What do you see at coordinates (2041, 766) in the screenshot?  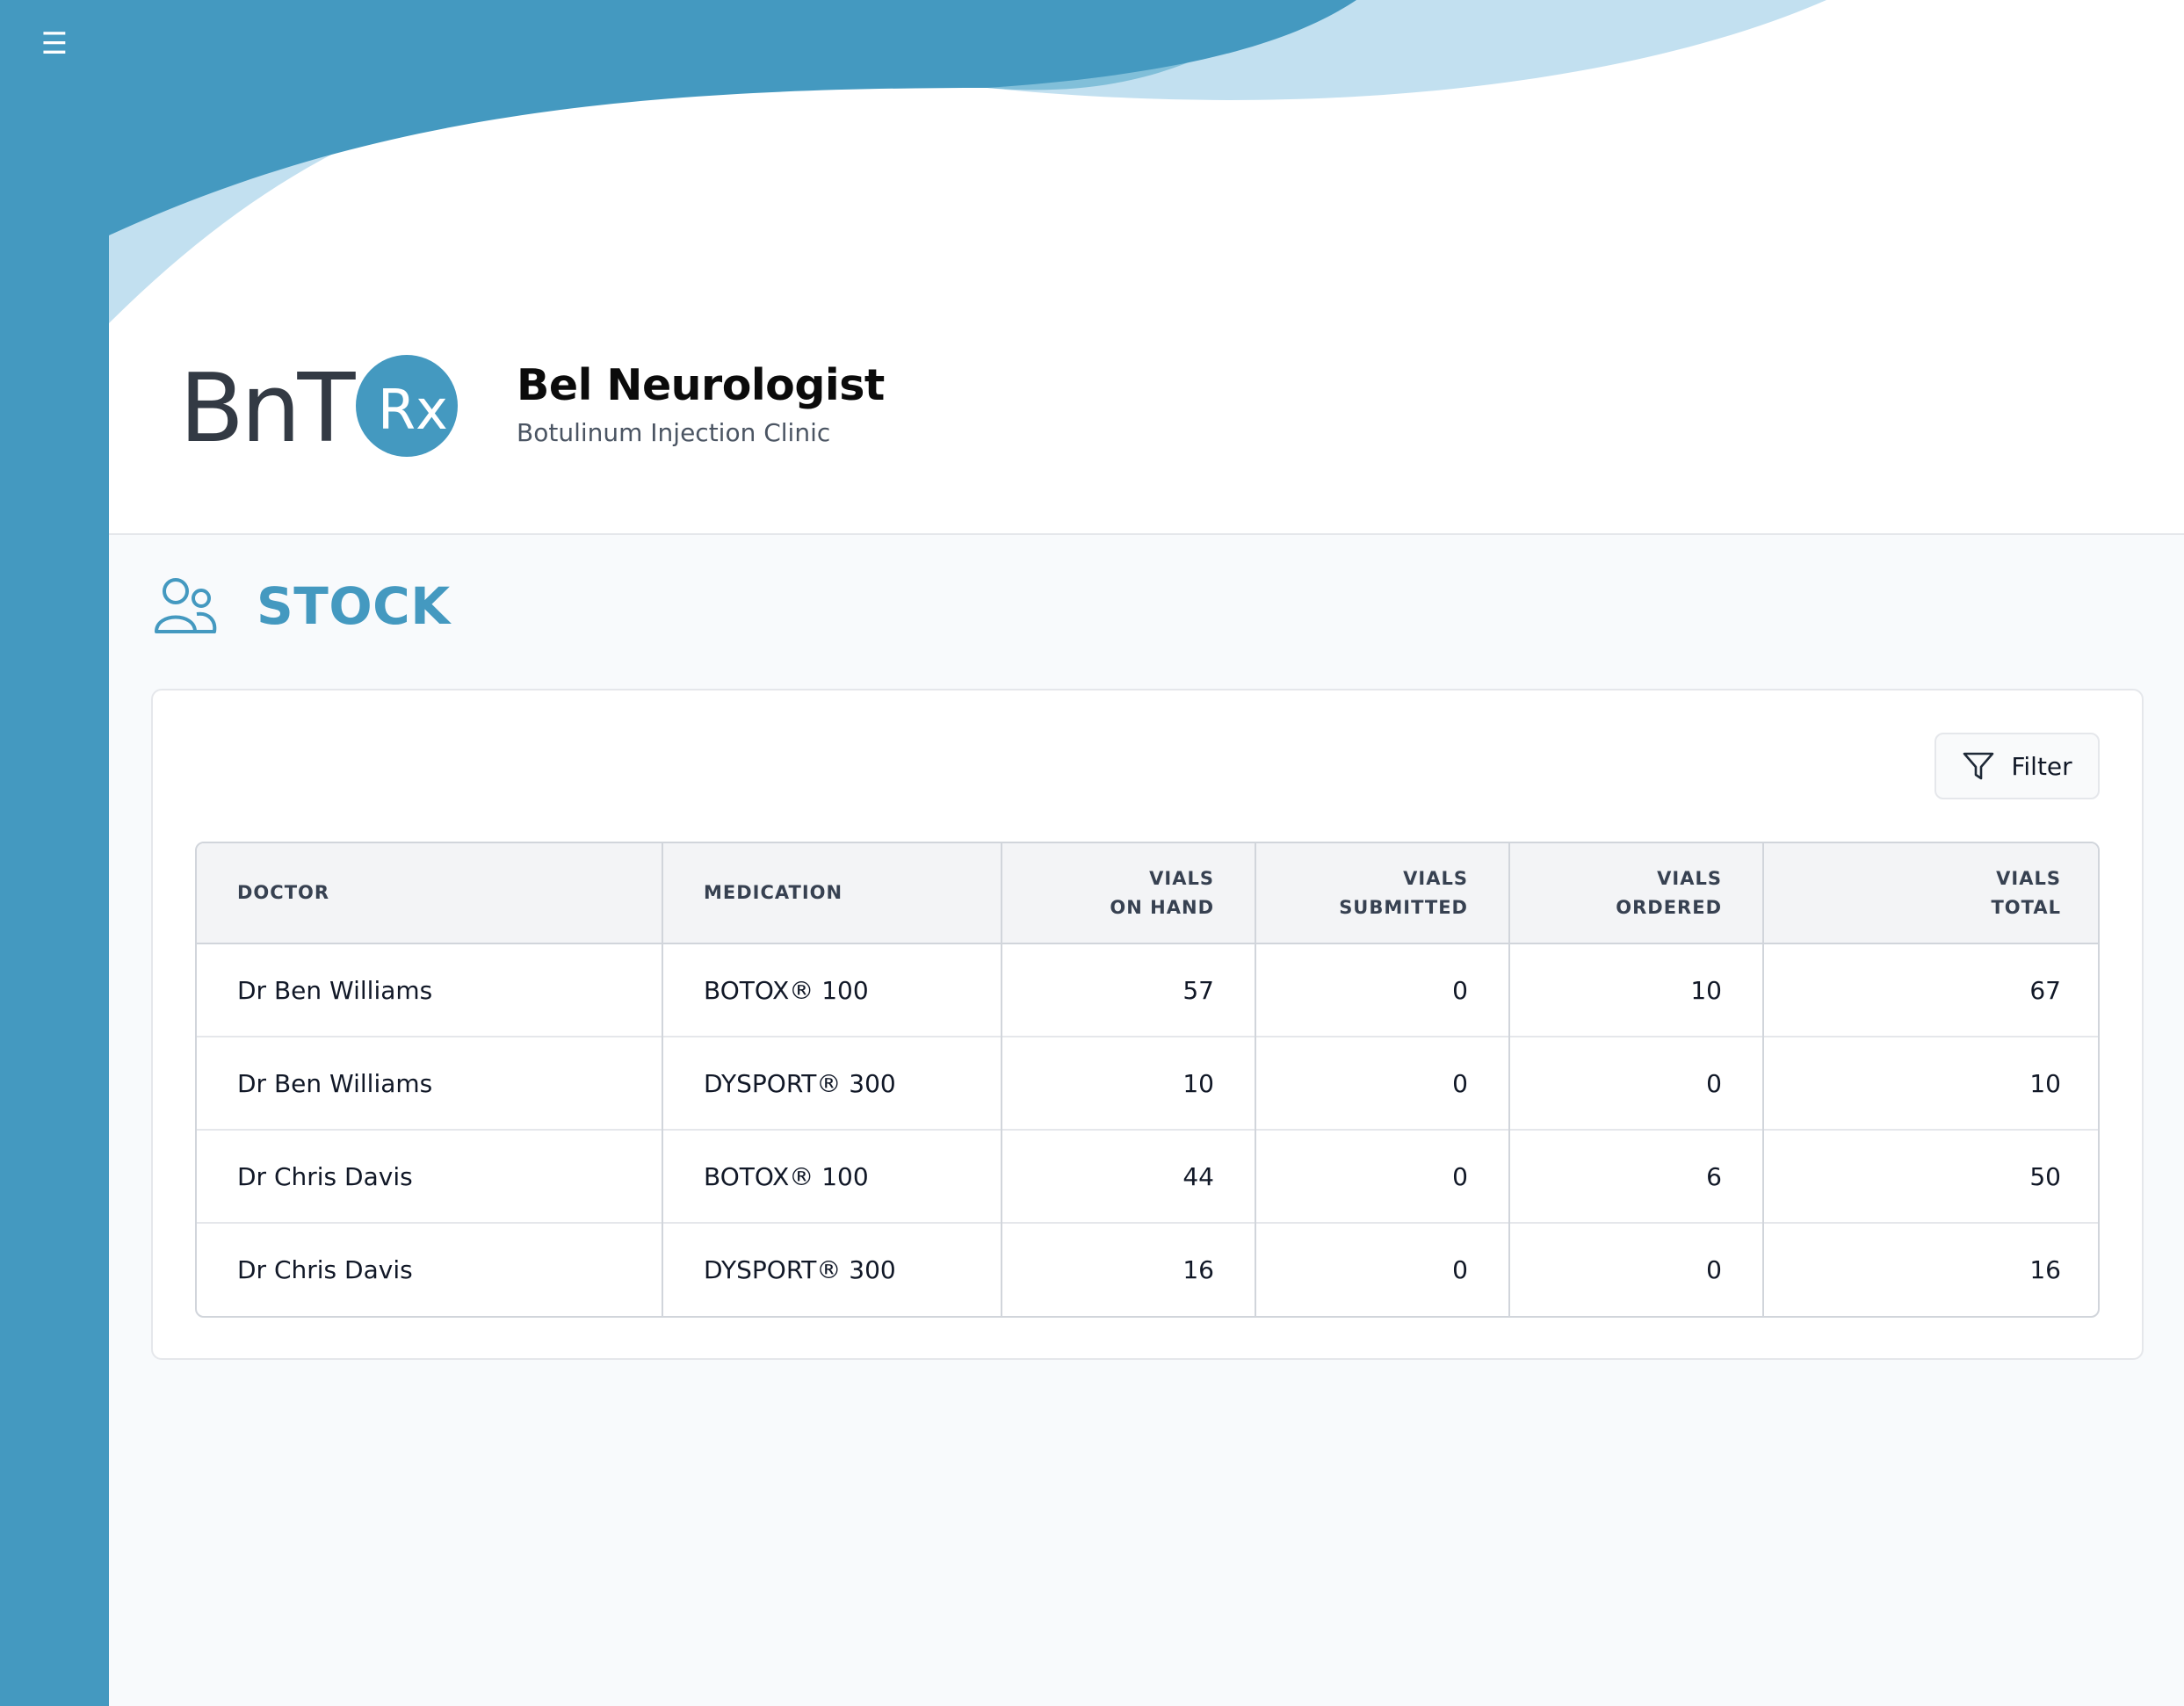 I see `filter-button-label: Filter` at bounding box center [2041, 766].